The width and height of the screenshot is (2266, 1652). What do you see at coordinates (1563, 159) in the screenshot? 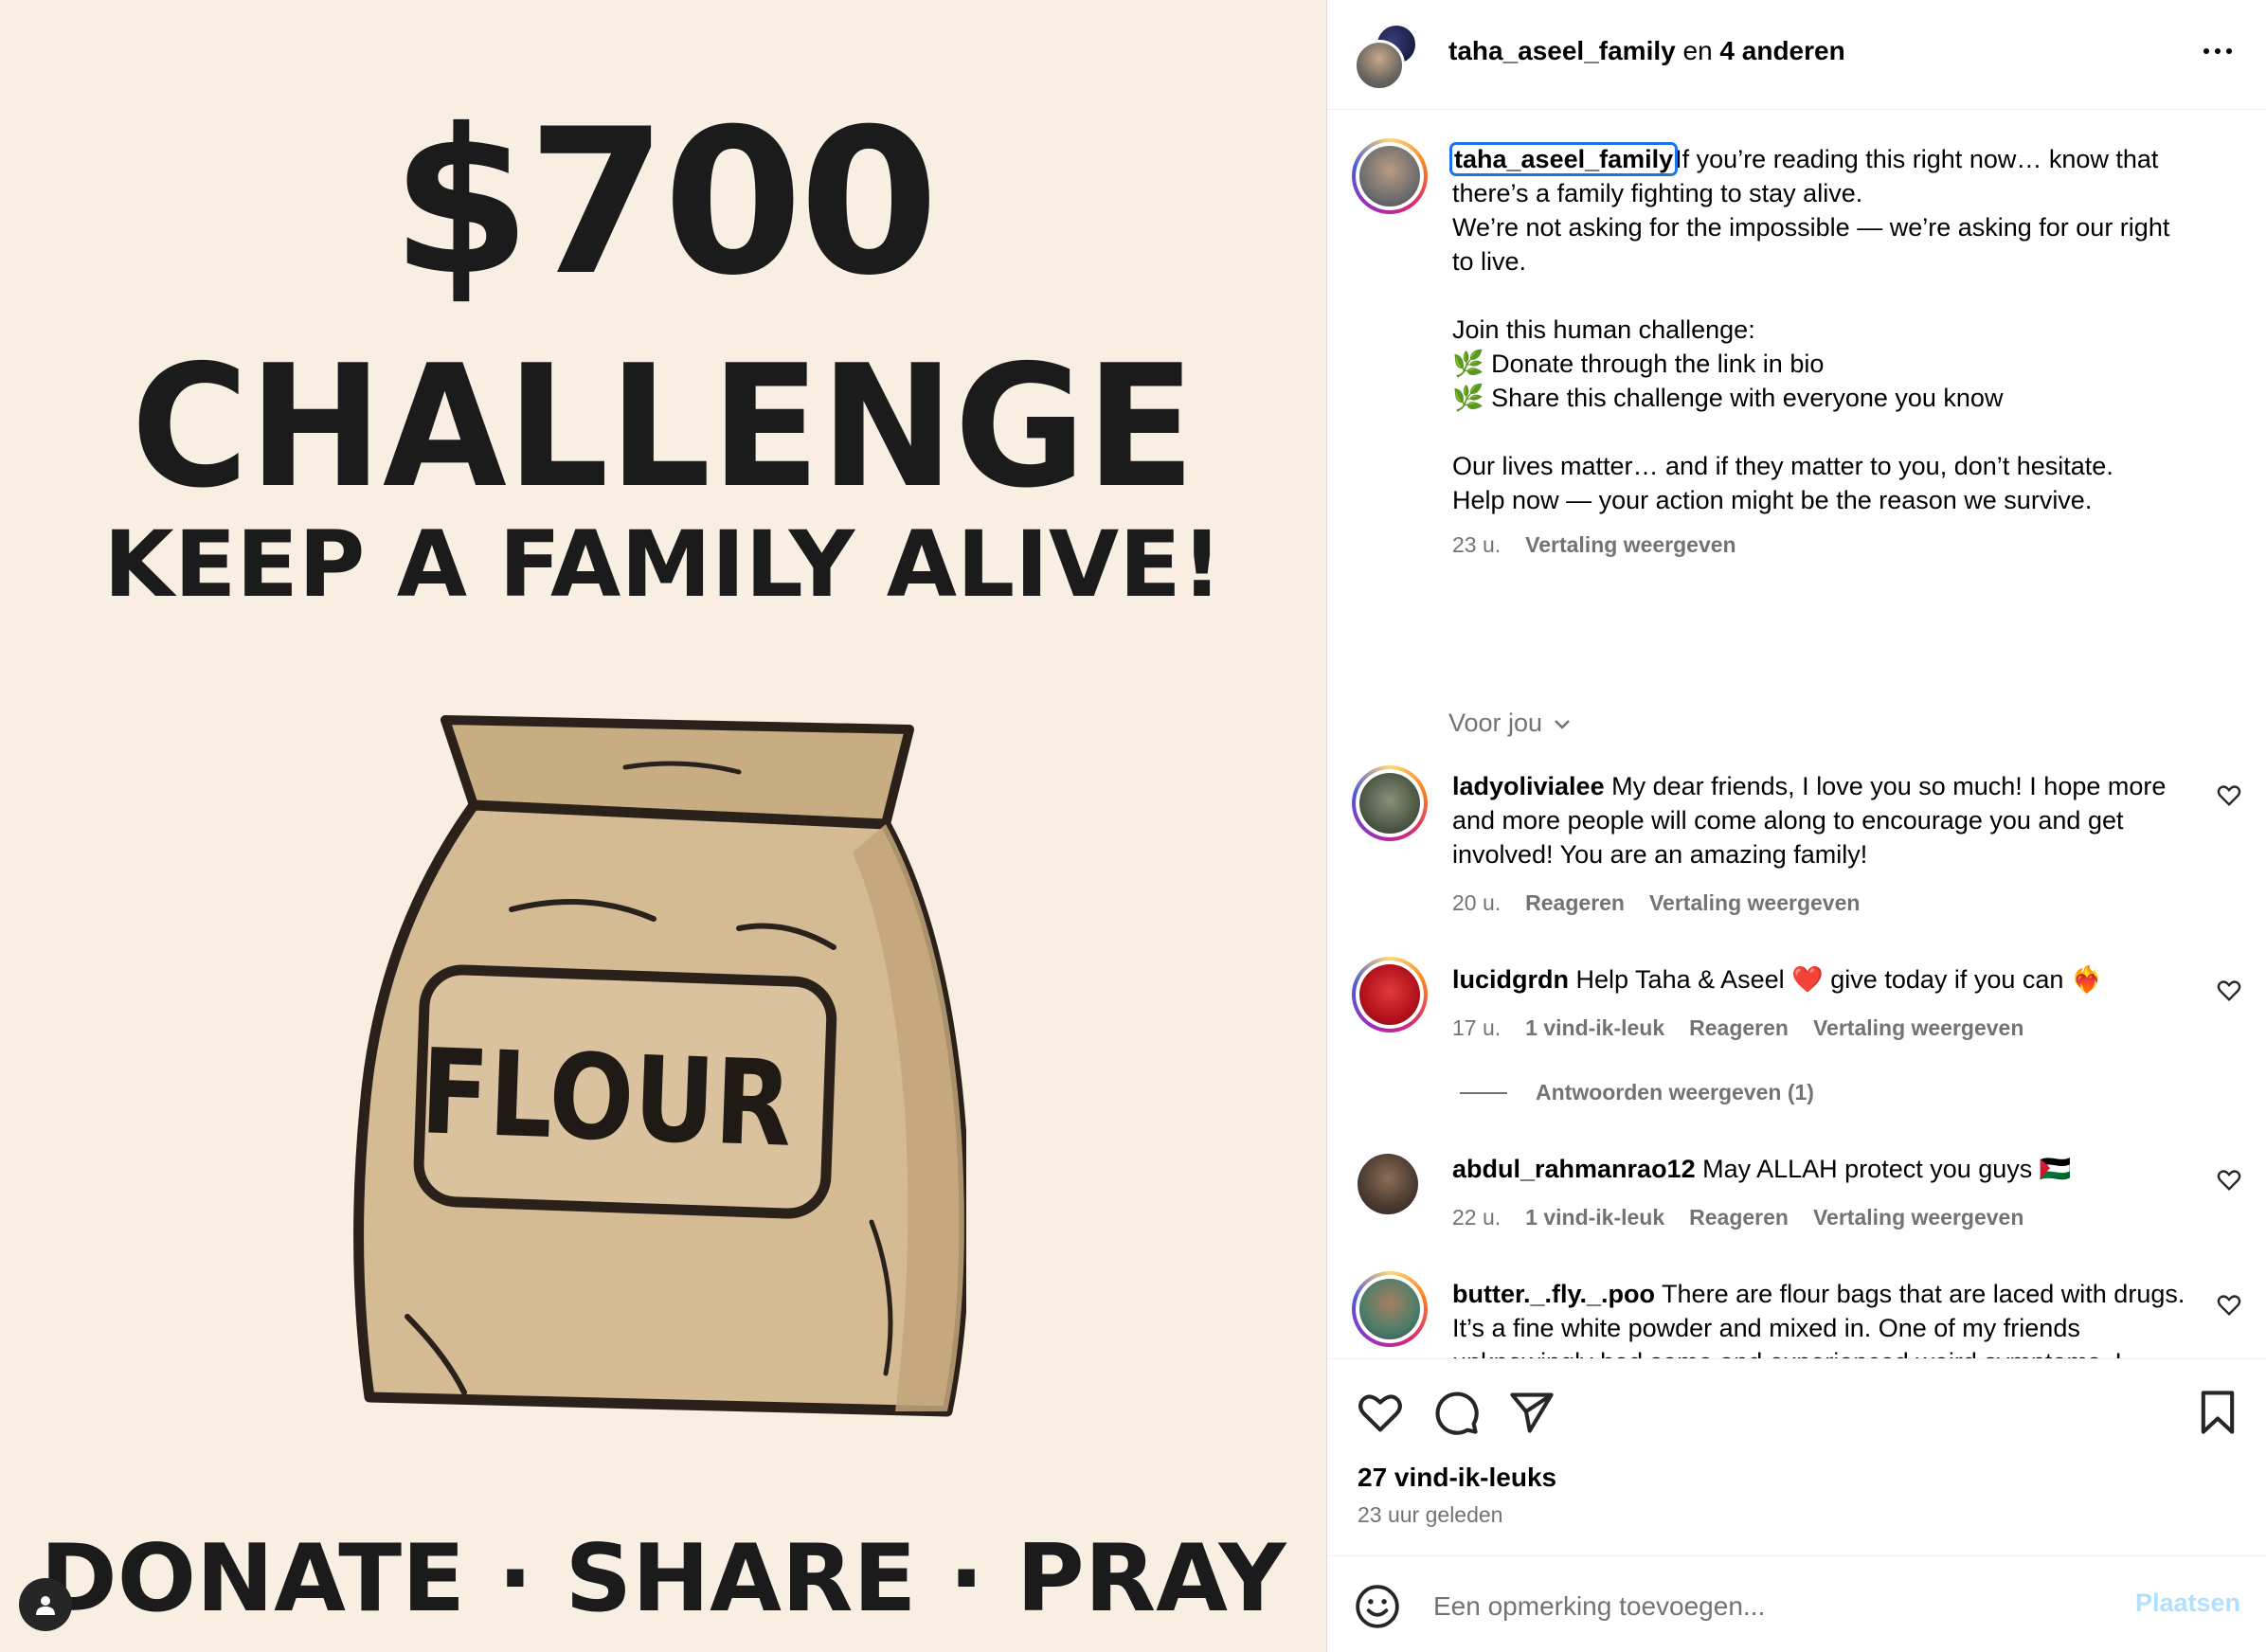
I see `caption-username: taha_aseel_family` at bounding box center [1563, 159].